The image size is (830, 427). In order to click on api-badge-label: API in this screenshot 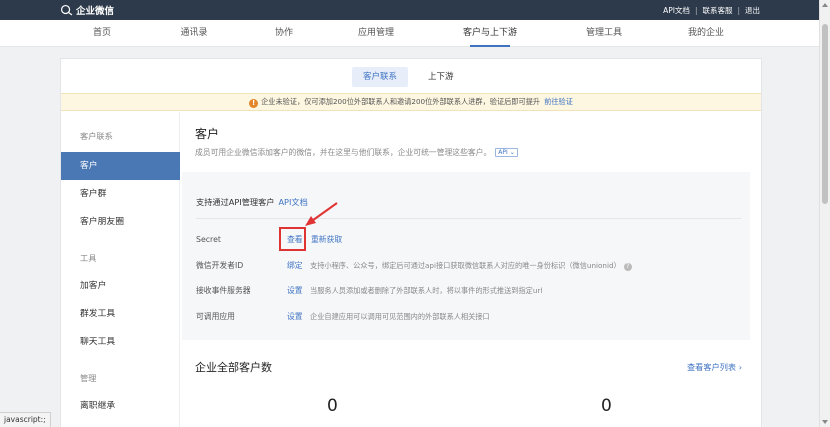, I will do `click(503, 152)`.